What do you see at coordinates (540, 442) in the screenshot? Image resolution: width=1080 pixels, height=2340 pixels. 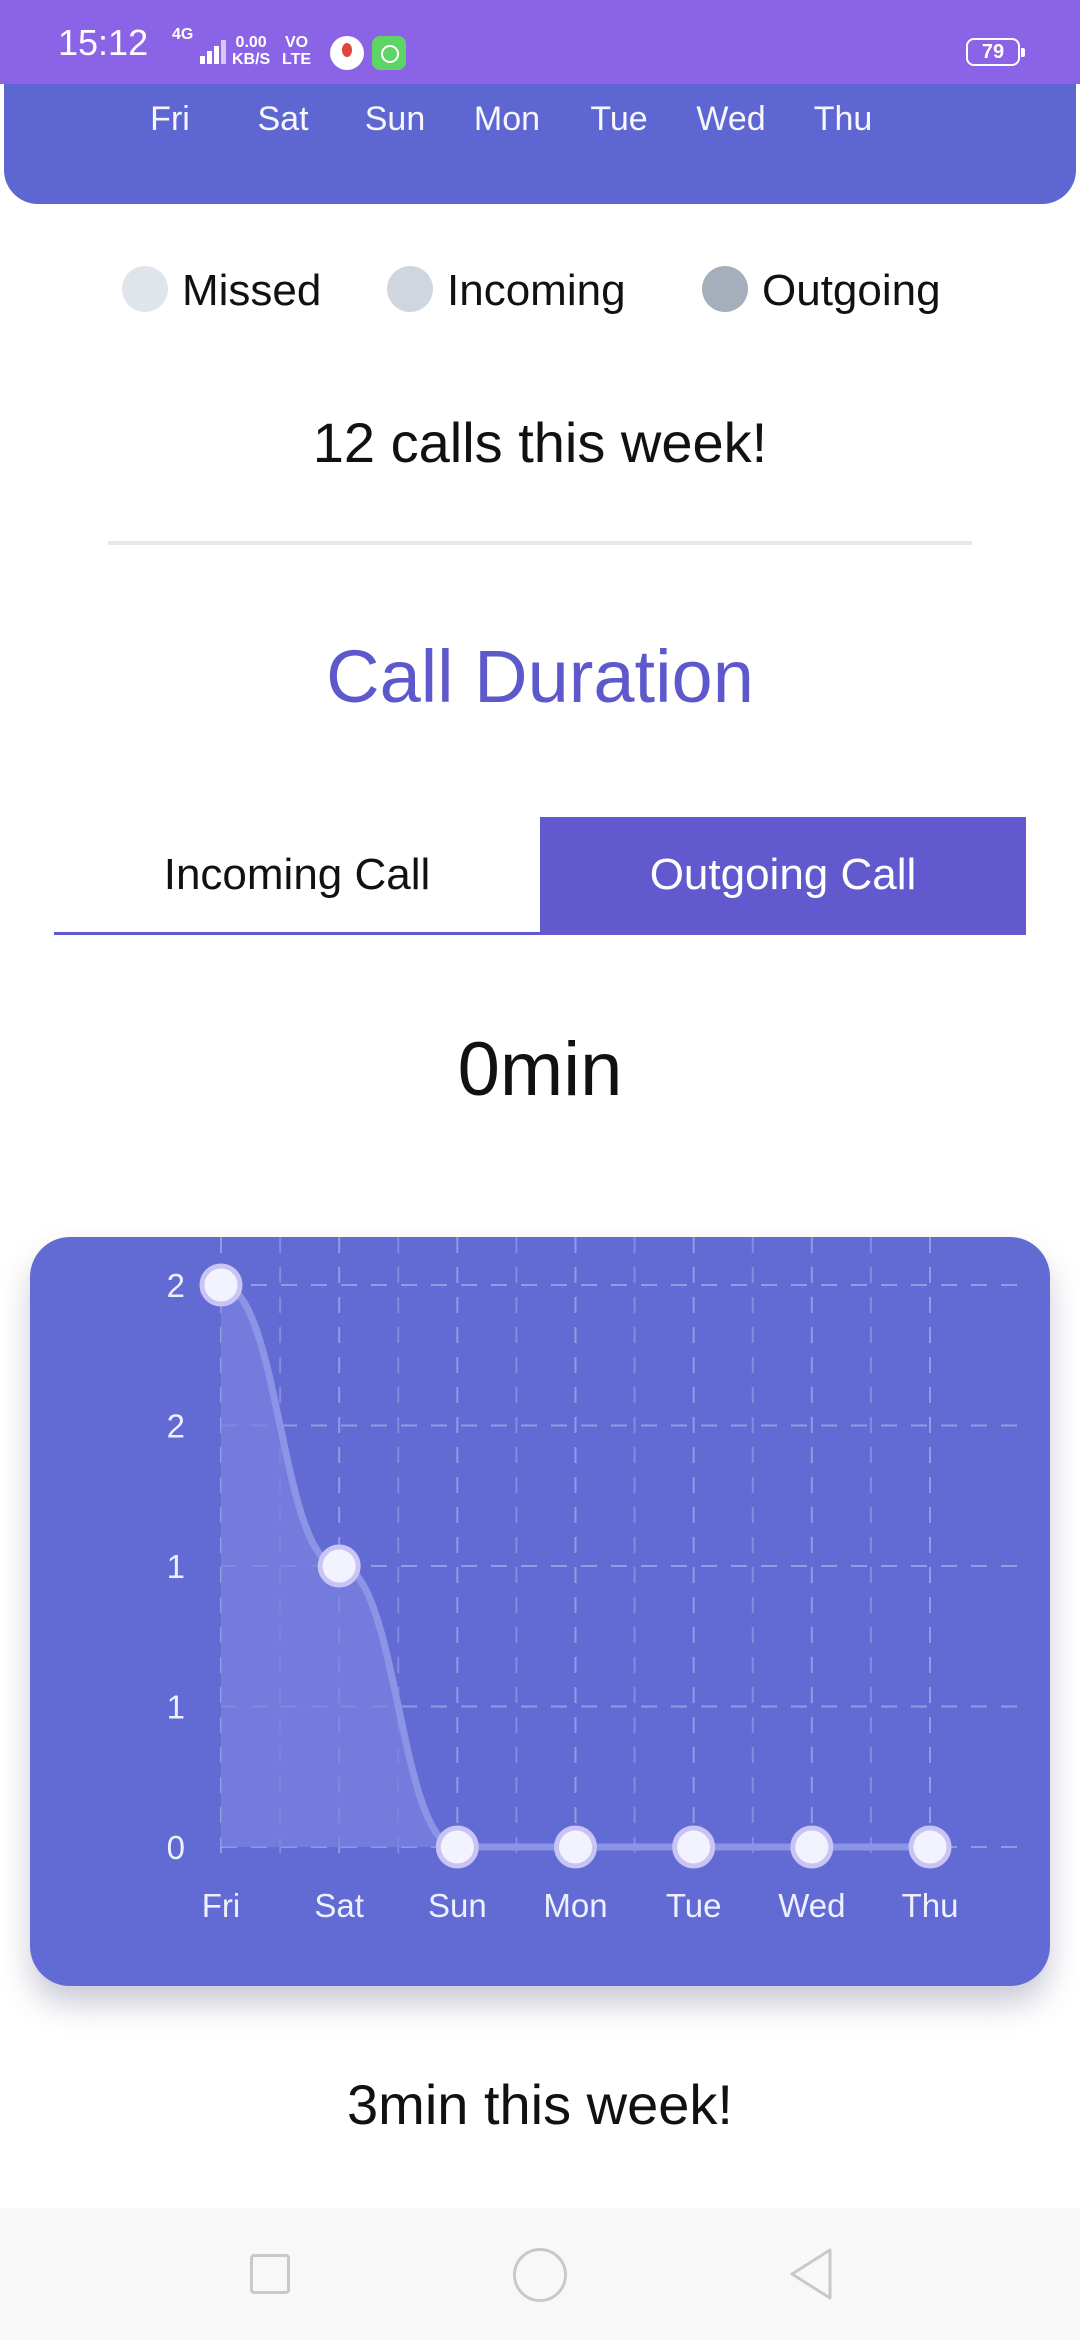 I see `calls-summary: 12 calls this week!` at bounding box center [540, 442].